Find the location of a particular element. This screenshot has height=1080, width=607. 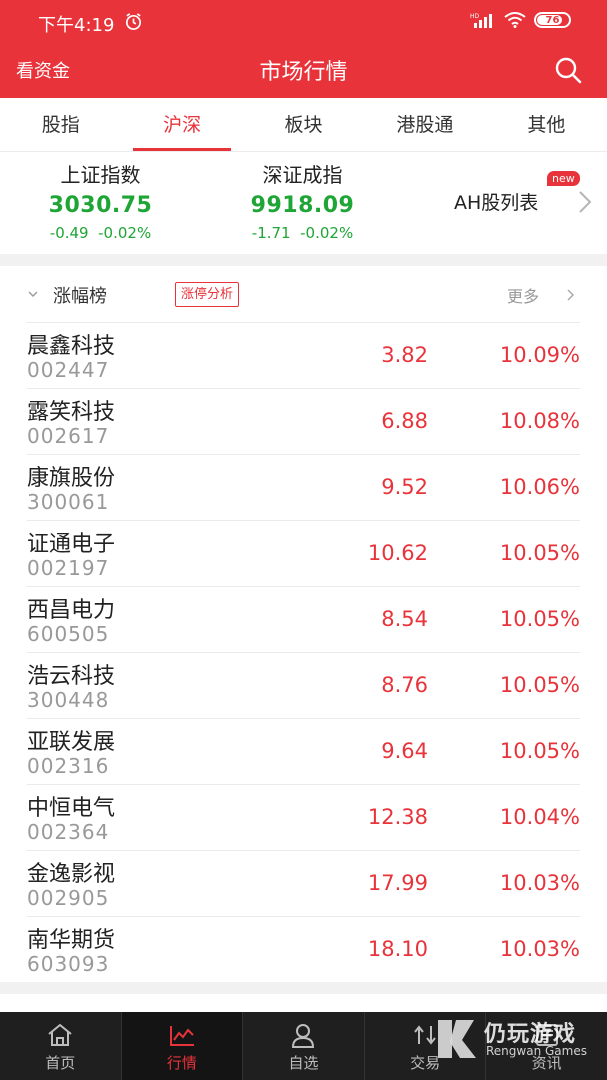

stock-code: 300061 is located at coordinates (68, 502).